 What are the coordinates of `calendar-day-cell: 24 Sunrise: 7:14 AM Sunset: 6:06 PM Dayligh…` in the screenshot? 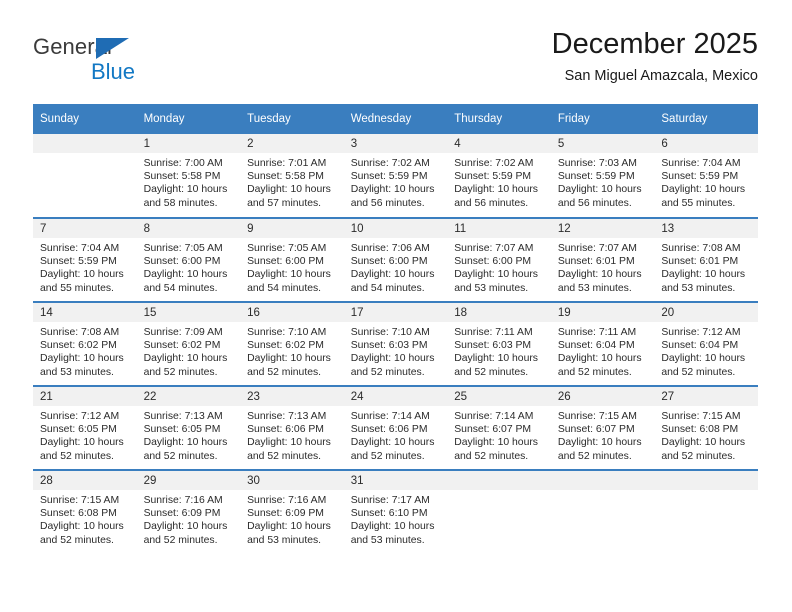 It's located at (395, 427).